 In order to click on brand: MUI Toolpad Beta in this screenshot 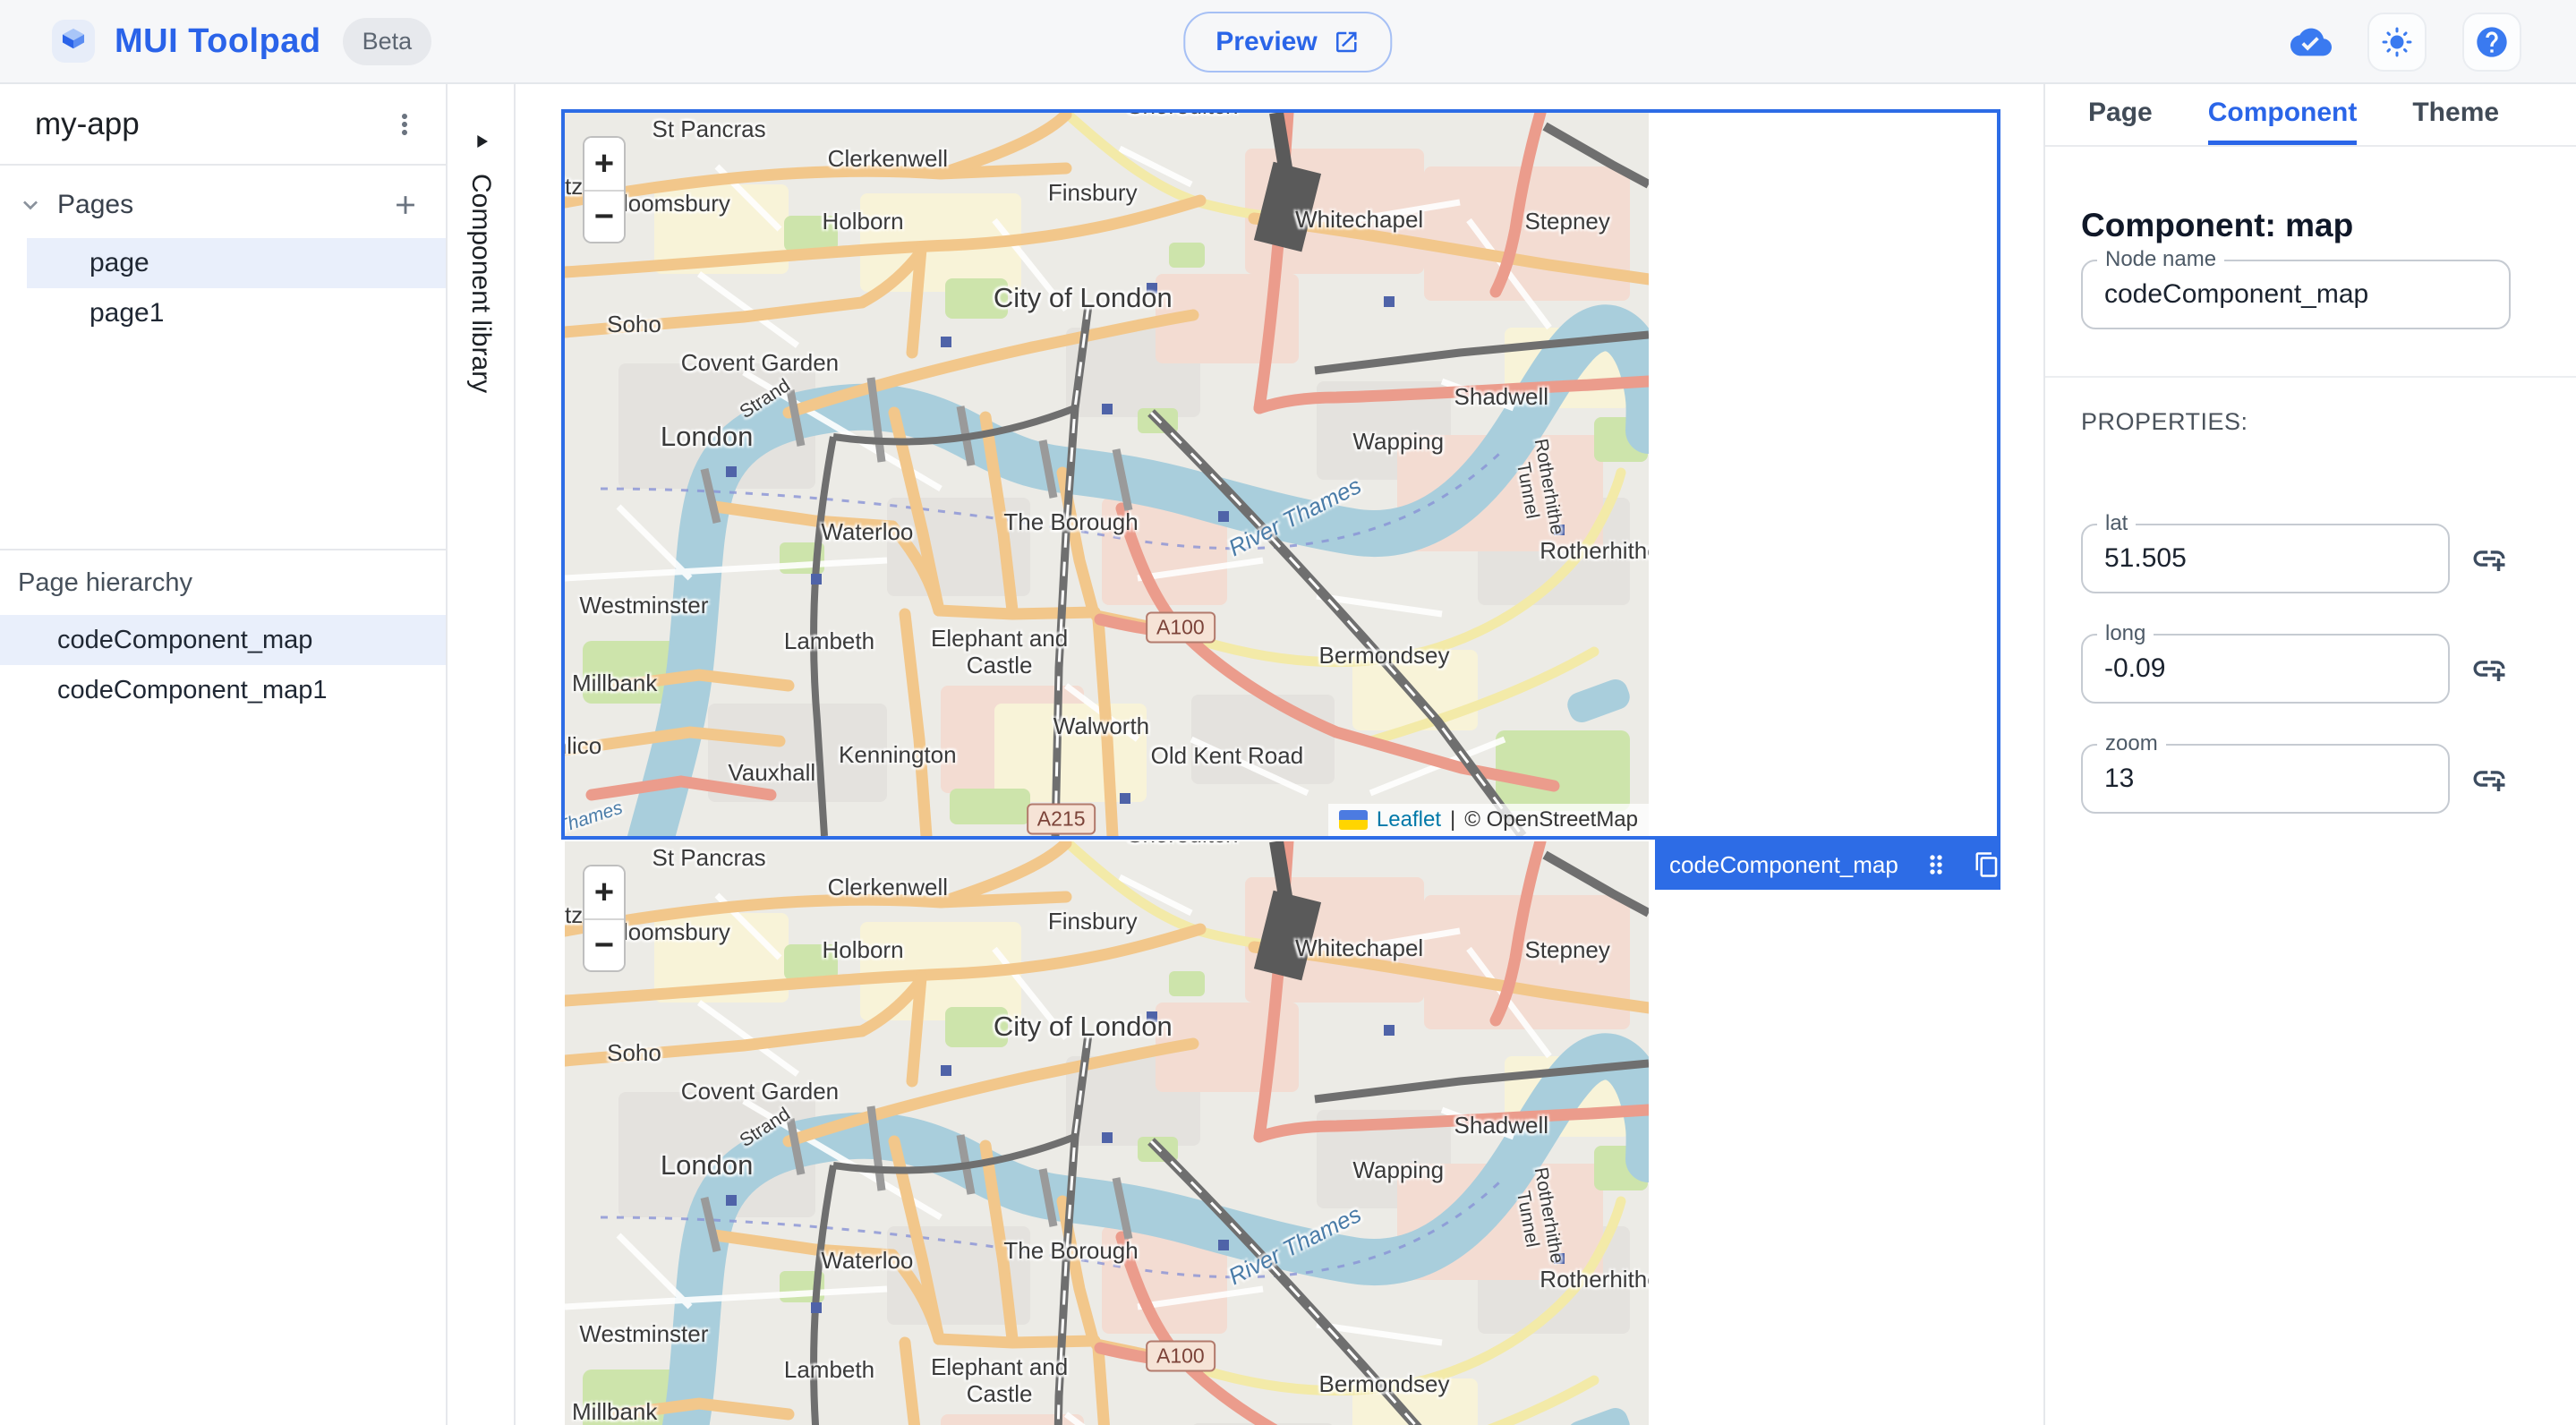, I will do `click(242, 41)`.